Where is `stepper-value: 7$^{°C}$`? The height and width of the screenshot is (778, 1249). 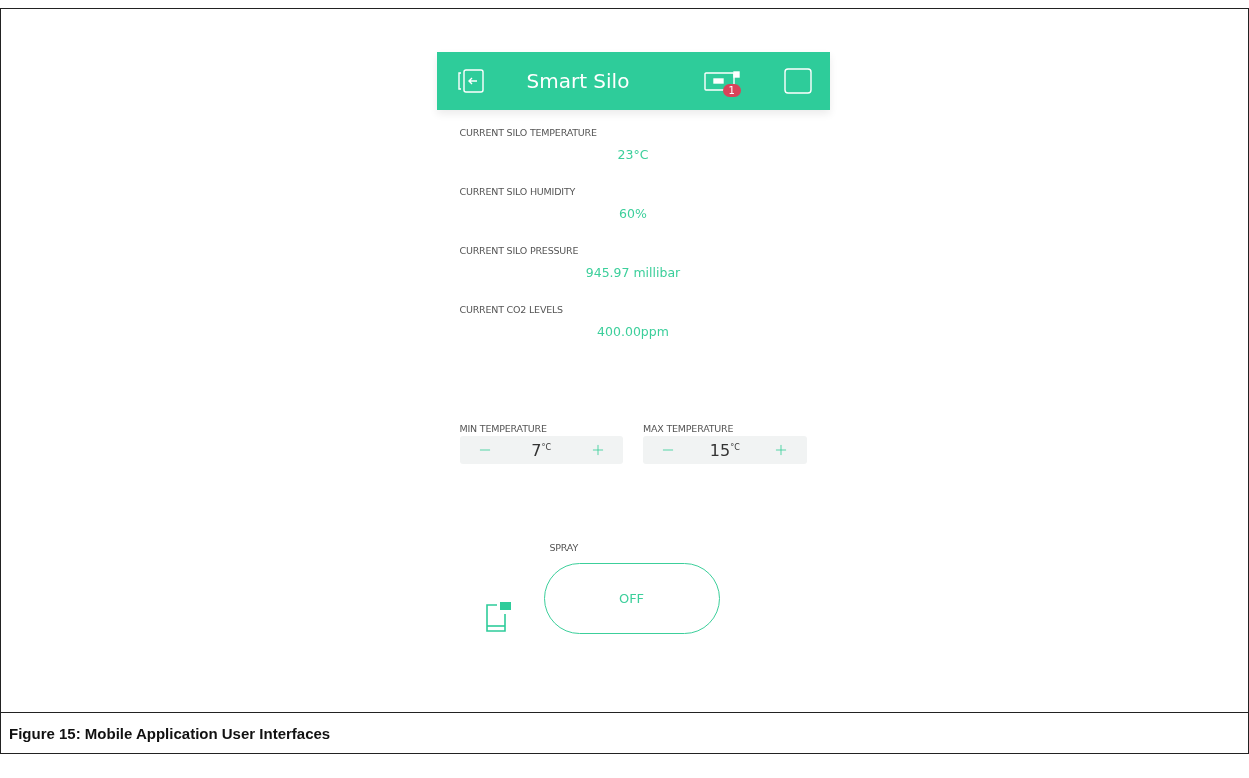
stepper-value: 7$^{°C}$ is located at coordinates (541, 450).